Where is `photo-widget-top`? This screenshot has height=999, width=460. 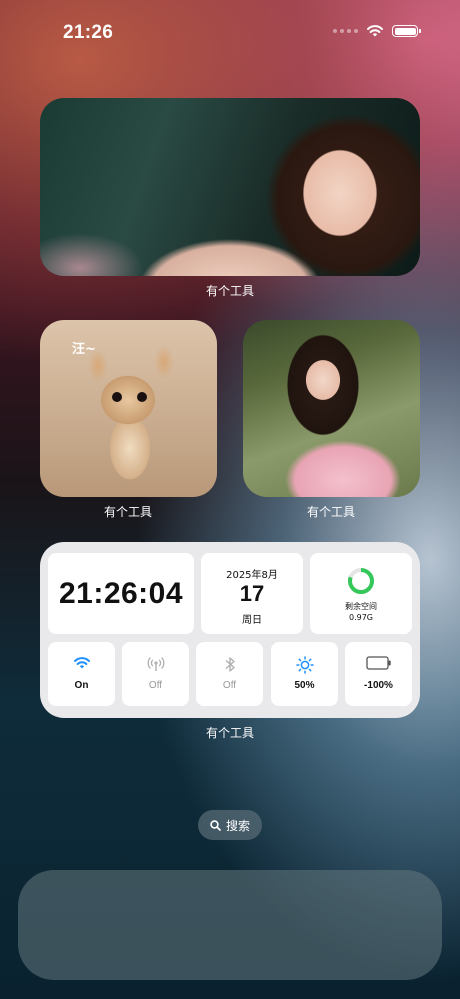 photo-widget-top is located at coordinates (230, 187).